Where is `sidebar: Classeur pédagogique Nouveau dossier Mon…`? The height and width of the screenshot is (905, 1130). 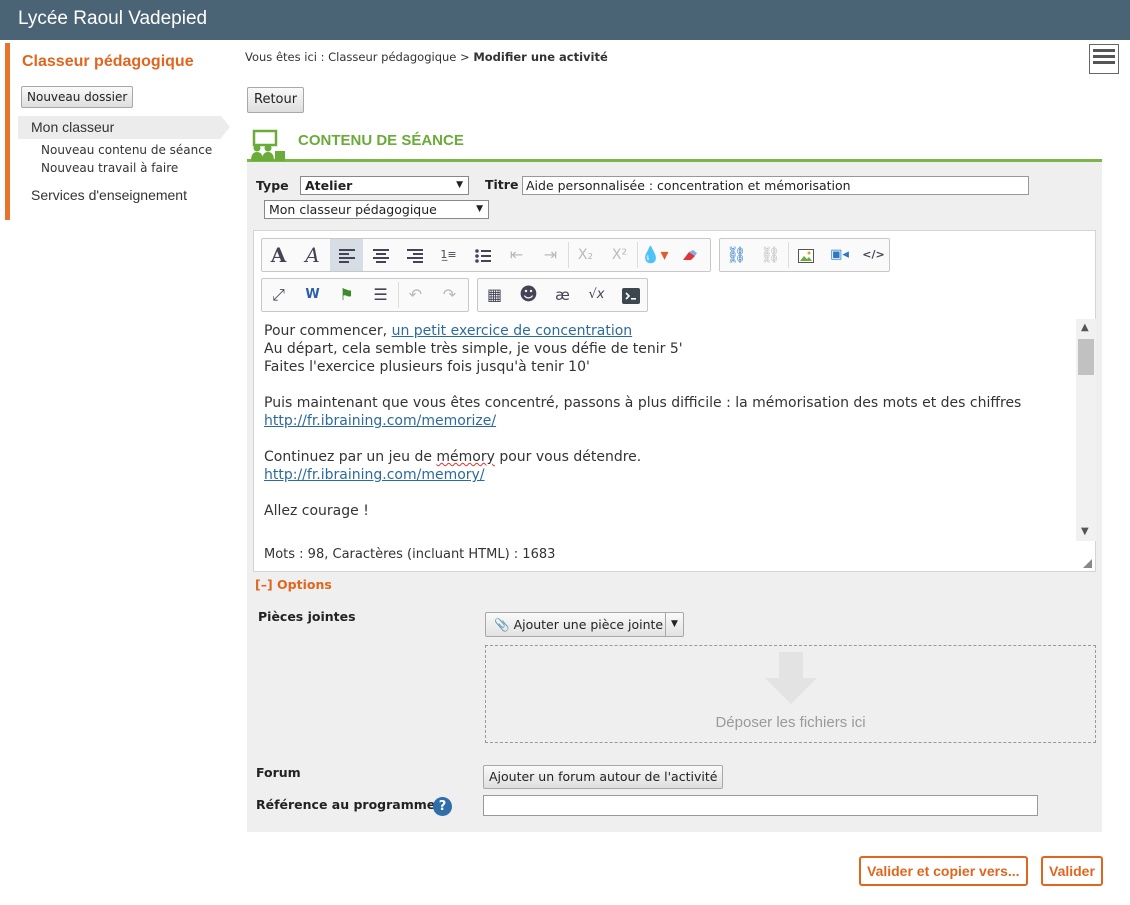
sidebar: Classeur pédagogique Nouveau dossier Mon… is located at coordinates (116, 130).